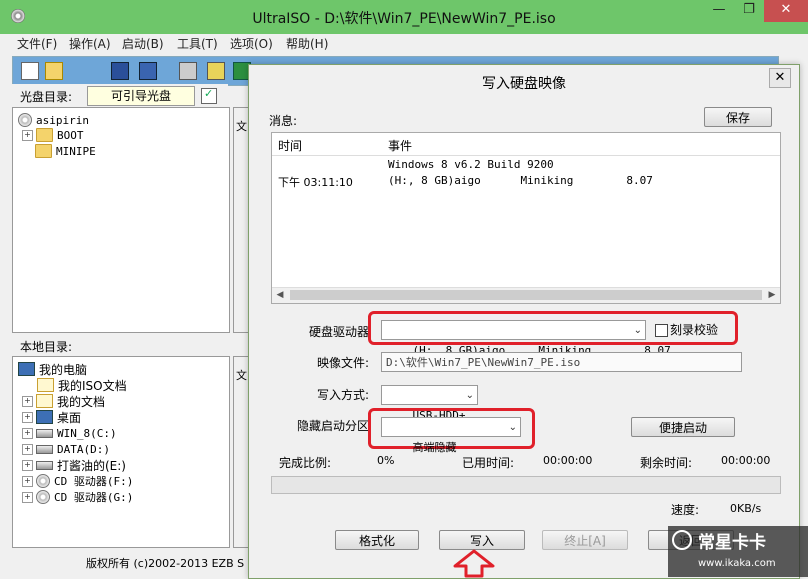  What do you see at coordinates (342, 395) in the screenshot?
I see `write-method-label: 写入方式:` at bounding box center [342, 395].